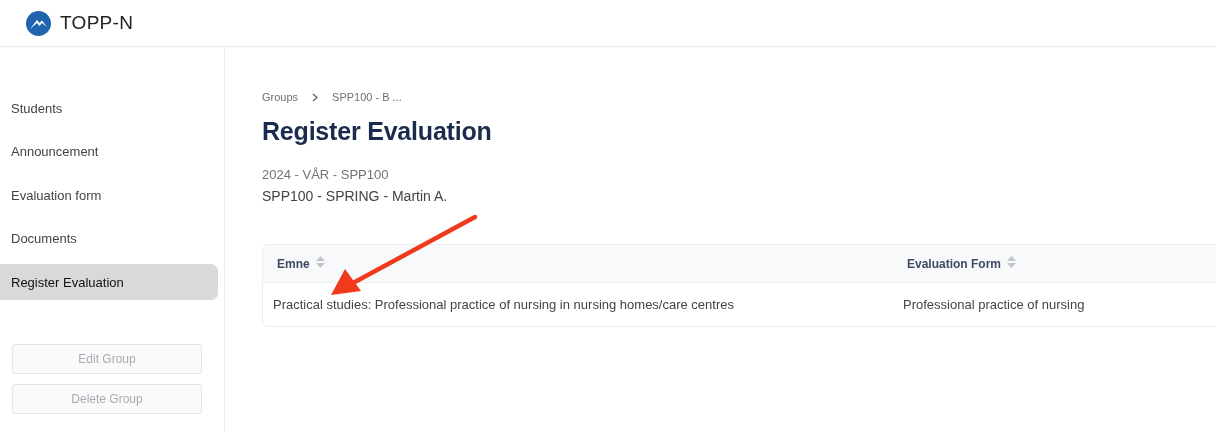 This screenshot has height=432, width=1216. What do you see at coordinates (38, 23) in the screenshot?
I see `logo-icon` at bounding box center [38, 23].